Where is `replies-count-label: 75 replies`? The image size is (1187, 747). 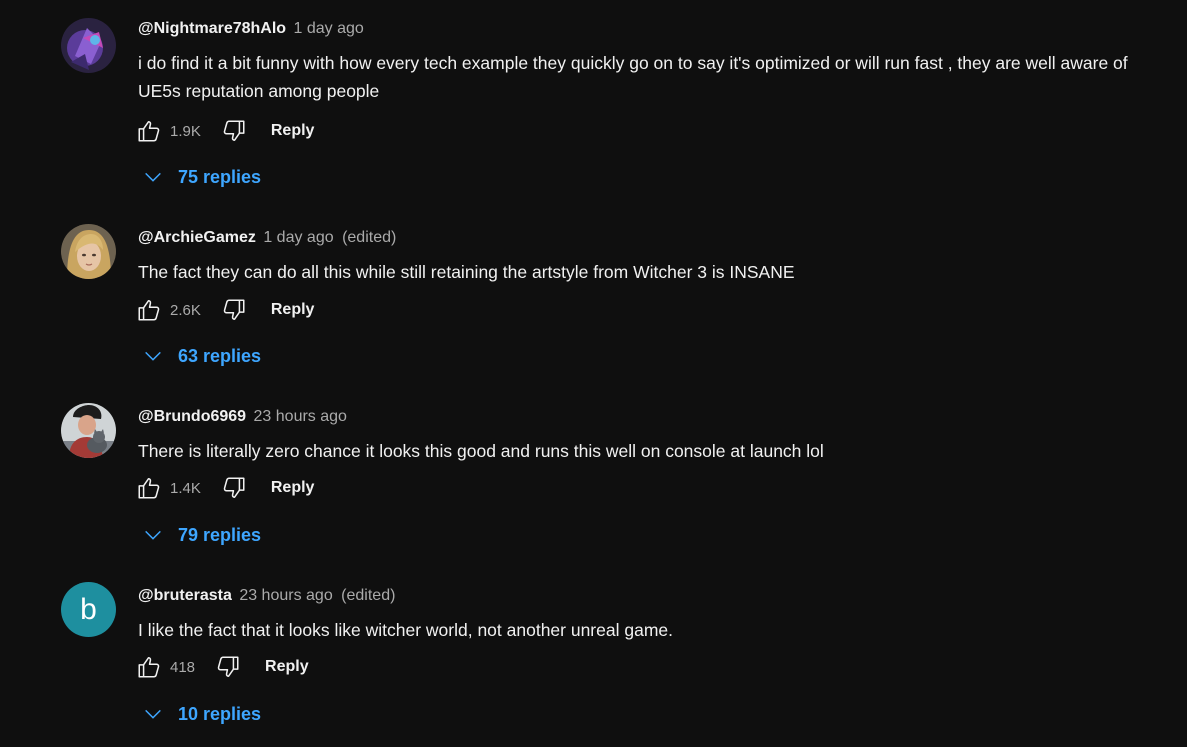 replies-count-label: 75 replies is located at coordinates (220, 176).